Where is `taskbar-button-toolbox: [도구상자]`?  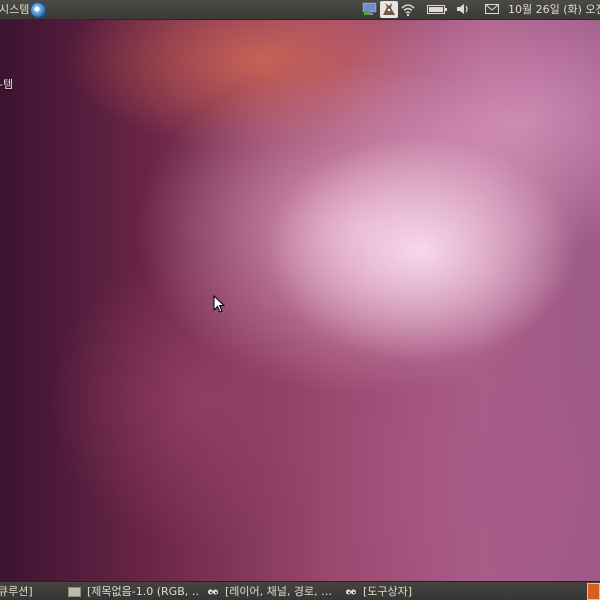 taskbar-button-toolbox: [도구상자] is located at coordinates (400, 591).